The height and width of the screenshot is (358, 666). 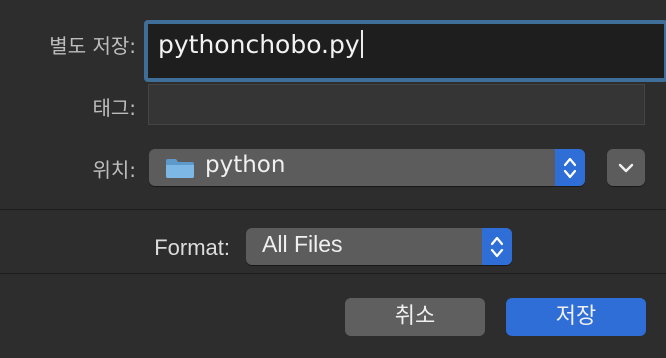 What do you see at coordinates (192, 247) in the screenshot?
I see `format-label: Format:` at bounding box center [192, 247].